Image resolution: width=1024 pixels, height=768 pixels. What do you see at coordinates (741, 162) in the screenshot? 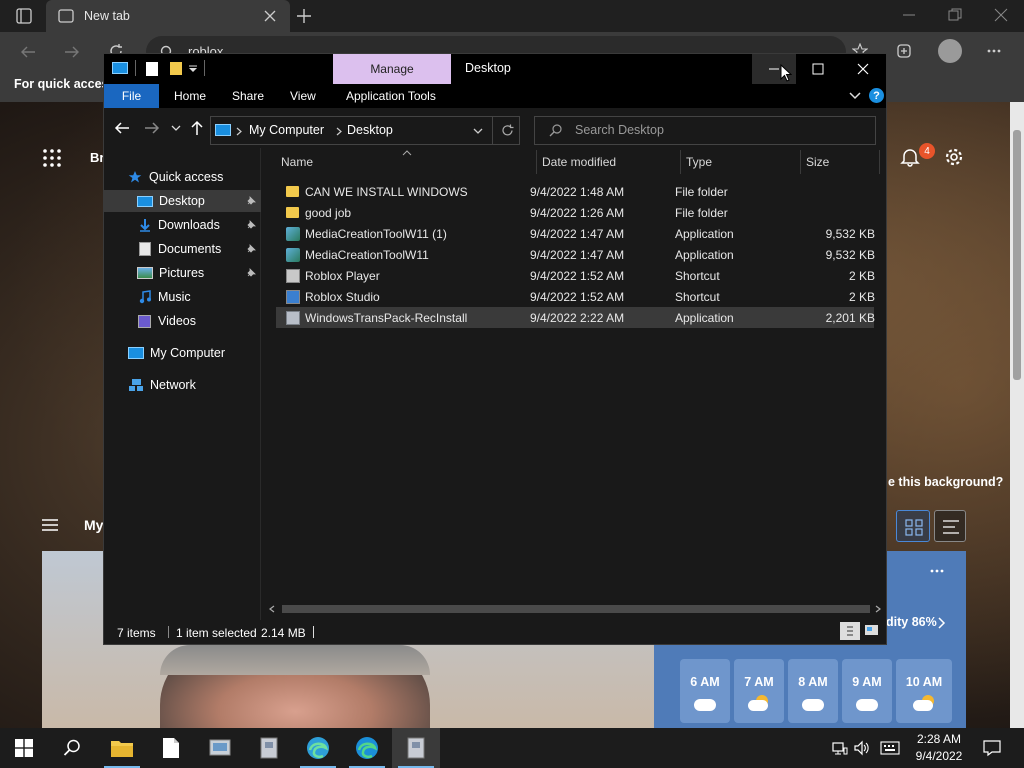
I see `column-type: Type` at bounding box center [741, 162].